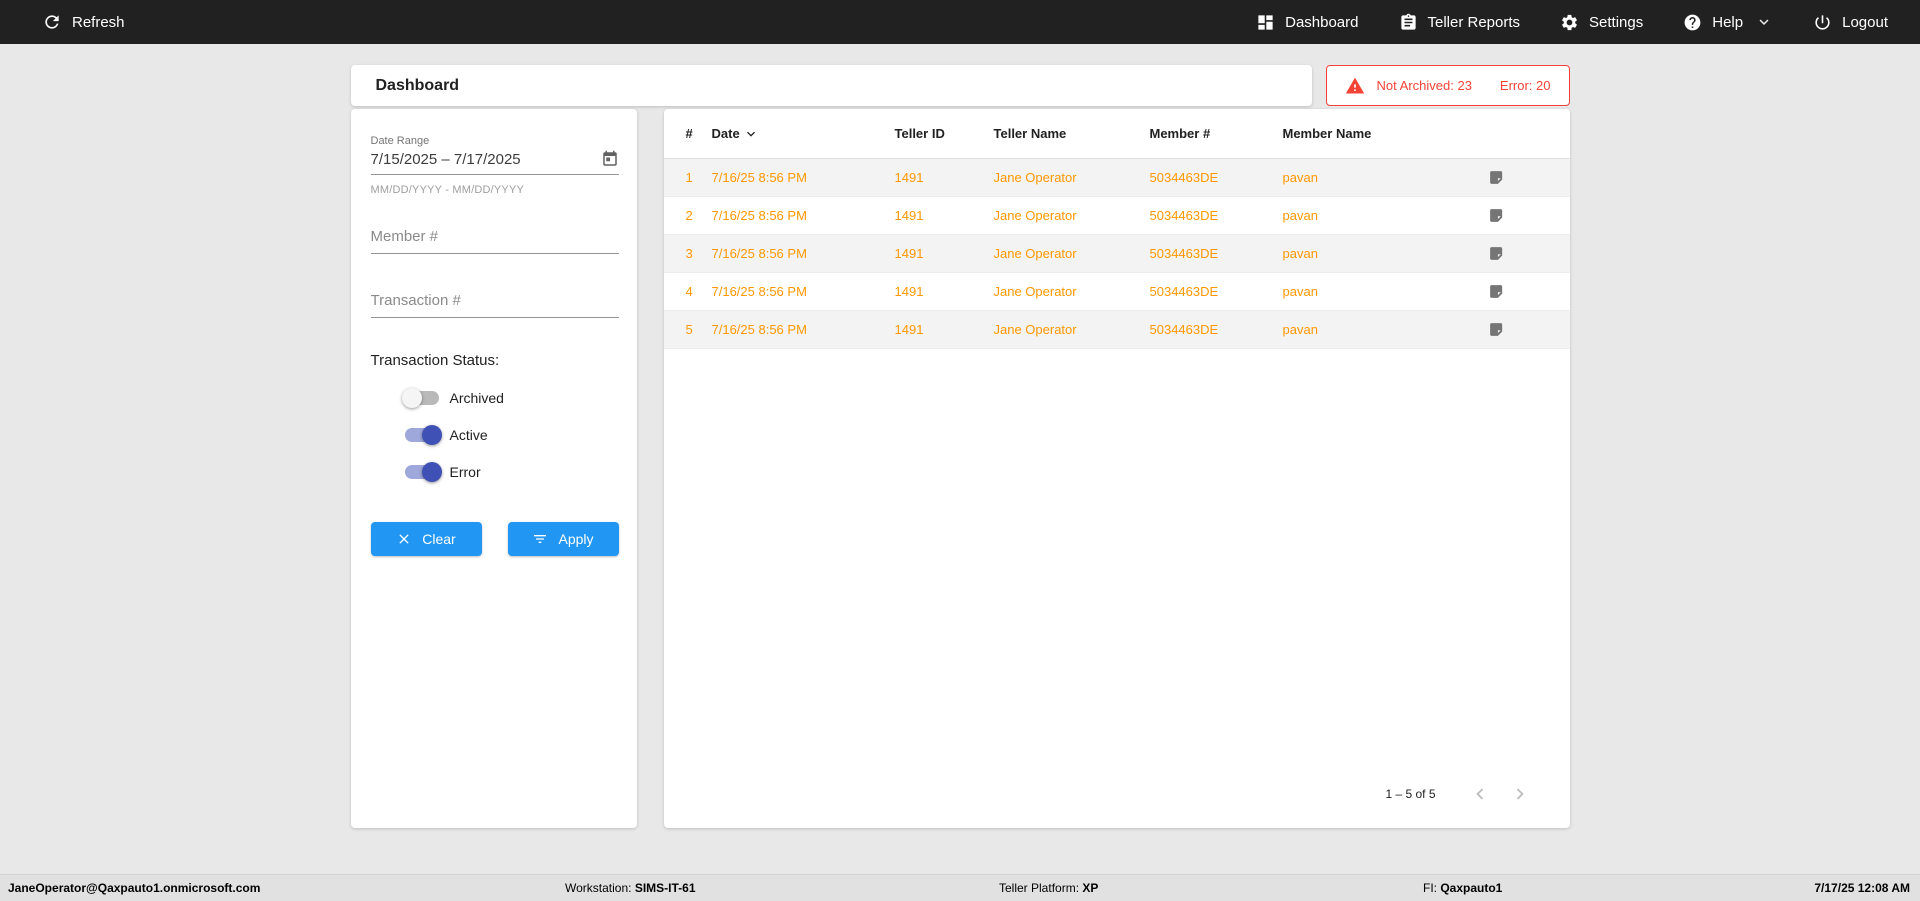  Describe the element at coordinates (510, 398) in the screenshot. I see `toggle-archived: Archived` at that location.